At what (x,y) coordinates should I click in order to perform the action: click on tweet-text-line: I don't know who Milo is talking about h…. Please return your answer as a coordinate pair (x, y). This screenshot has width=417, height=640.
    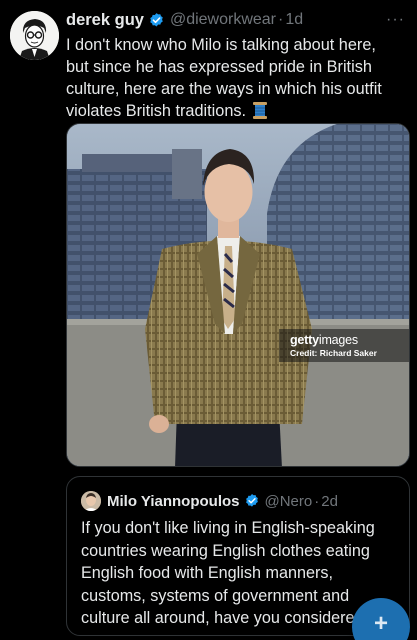
    Looking at the image, I should click on (221, 45).